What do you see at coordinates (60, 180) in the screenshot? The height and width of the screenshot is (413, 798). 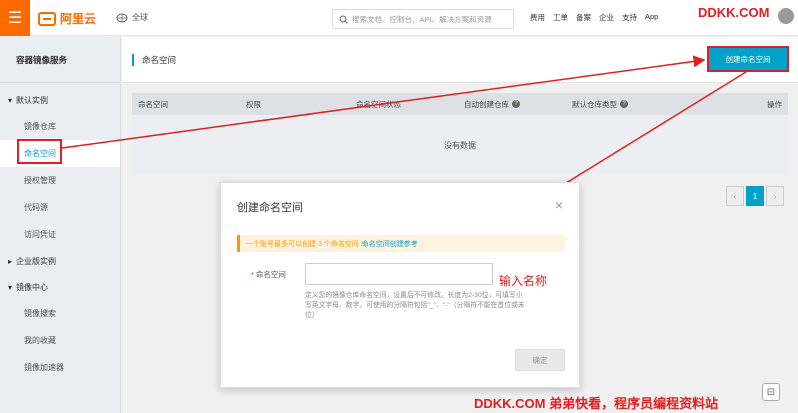 I see `sidebar-item-auth: 授权管理` at bounding box center [60, 180].